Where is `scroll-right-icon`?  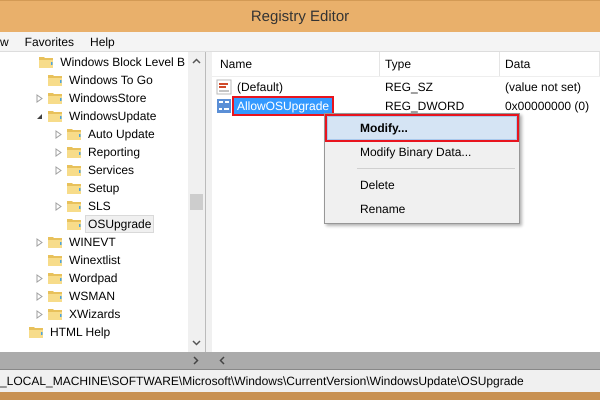
scroll-right-icon is located at coordinates (196, 360).